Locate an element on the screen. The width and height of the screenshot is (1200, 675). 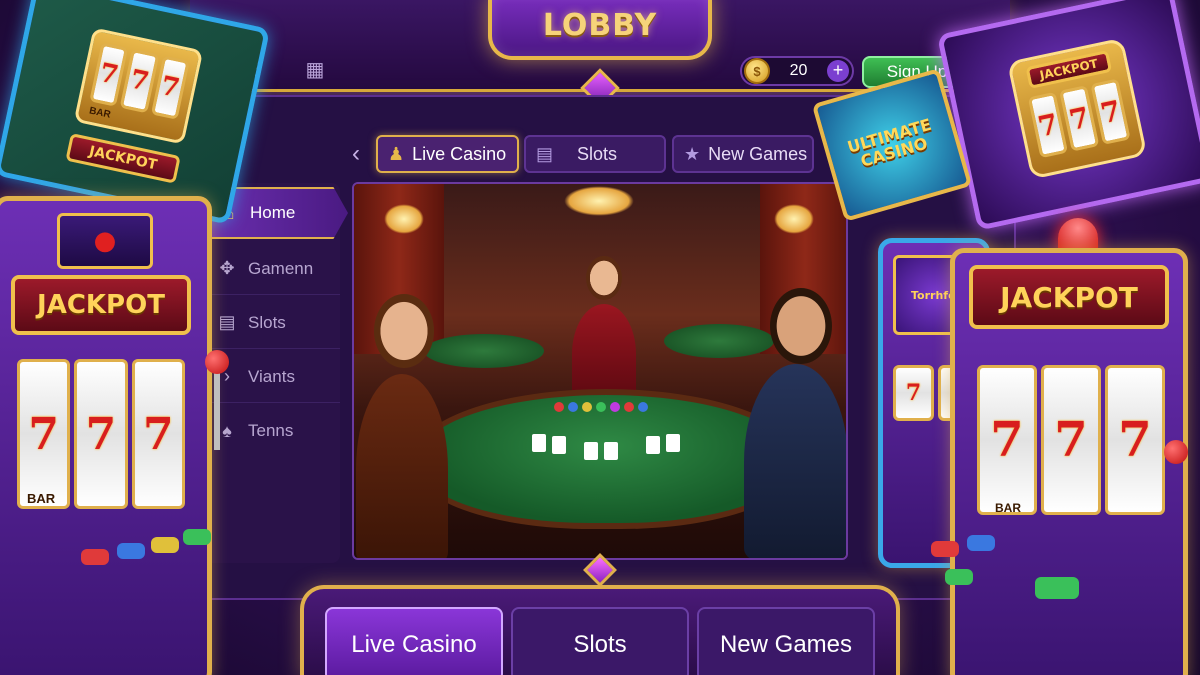
sidebar-item-slots: ▤ Slots is located at coordinates (271, 323).